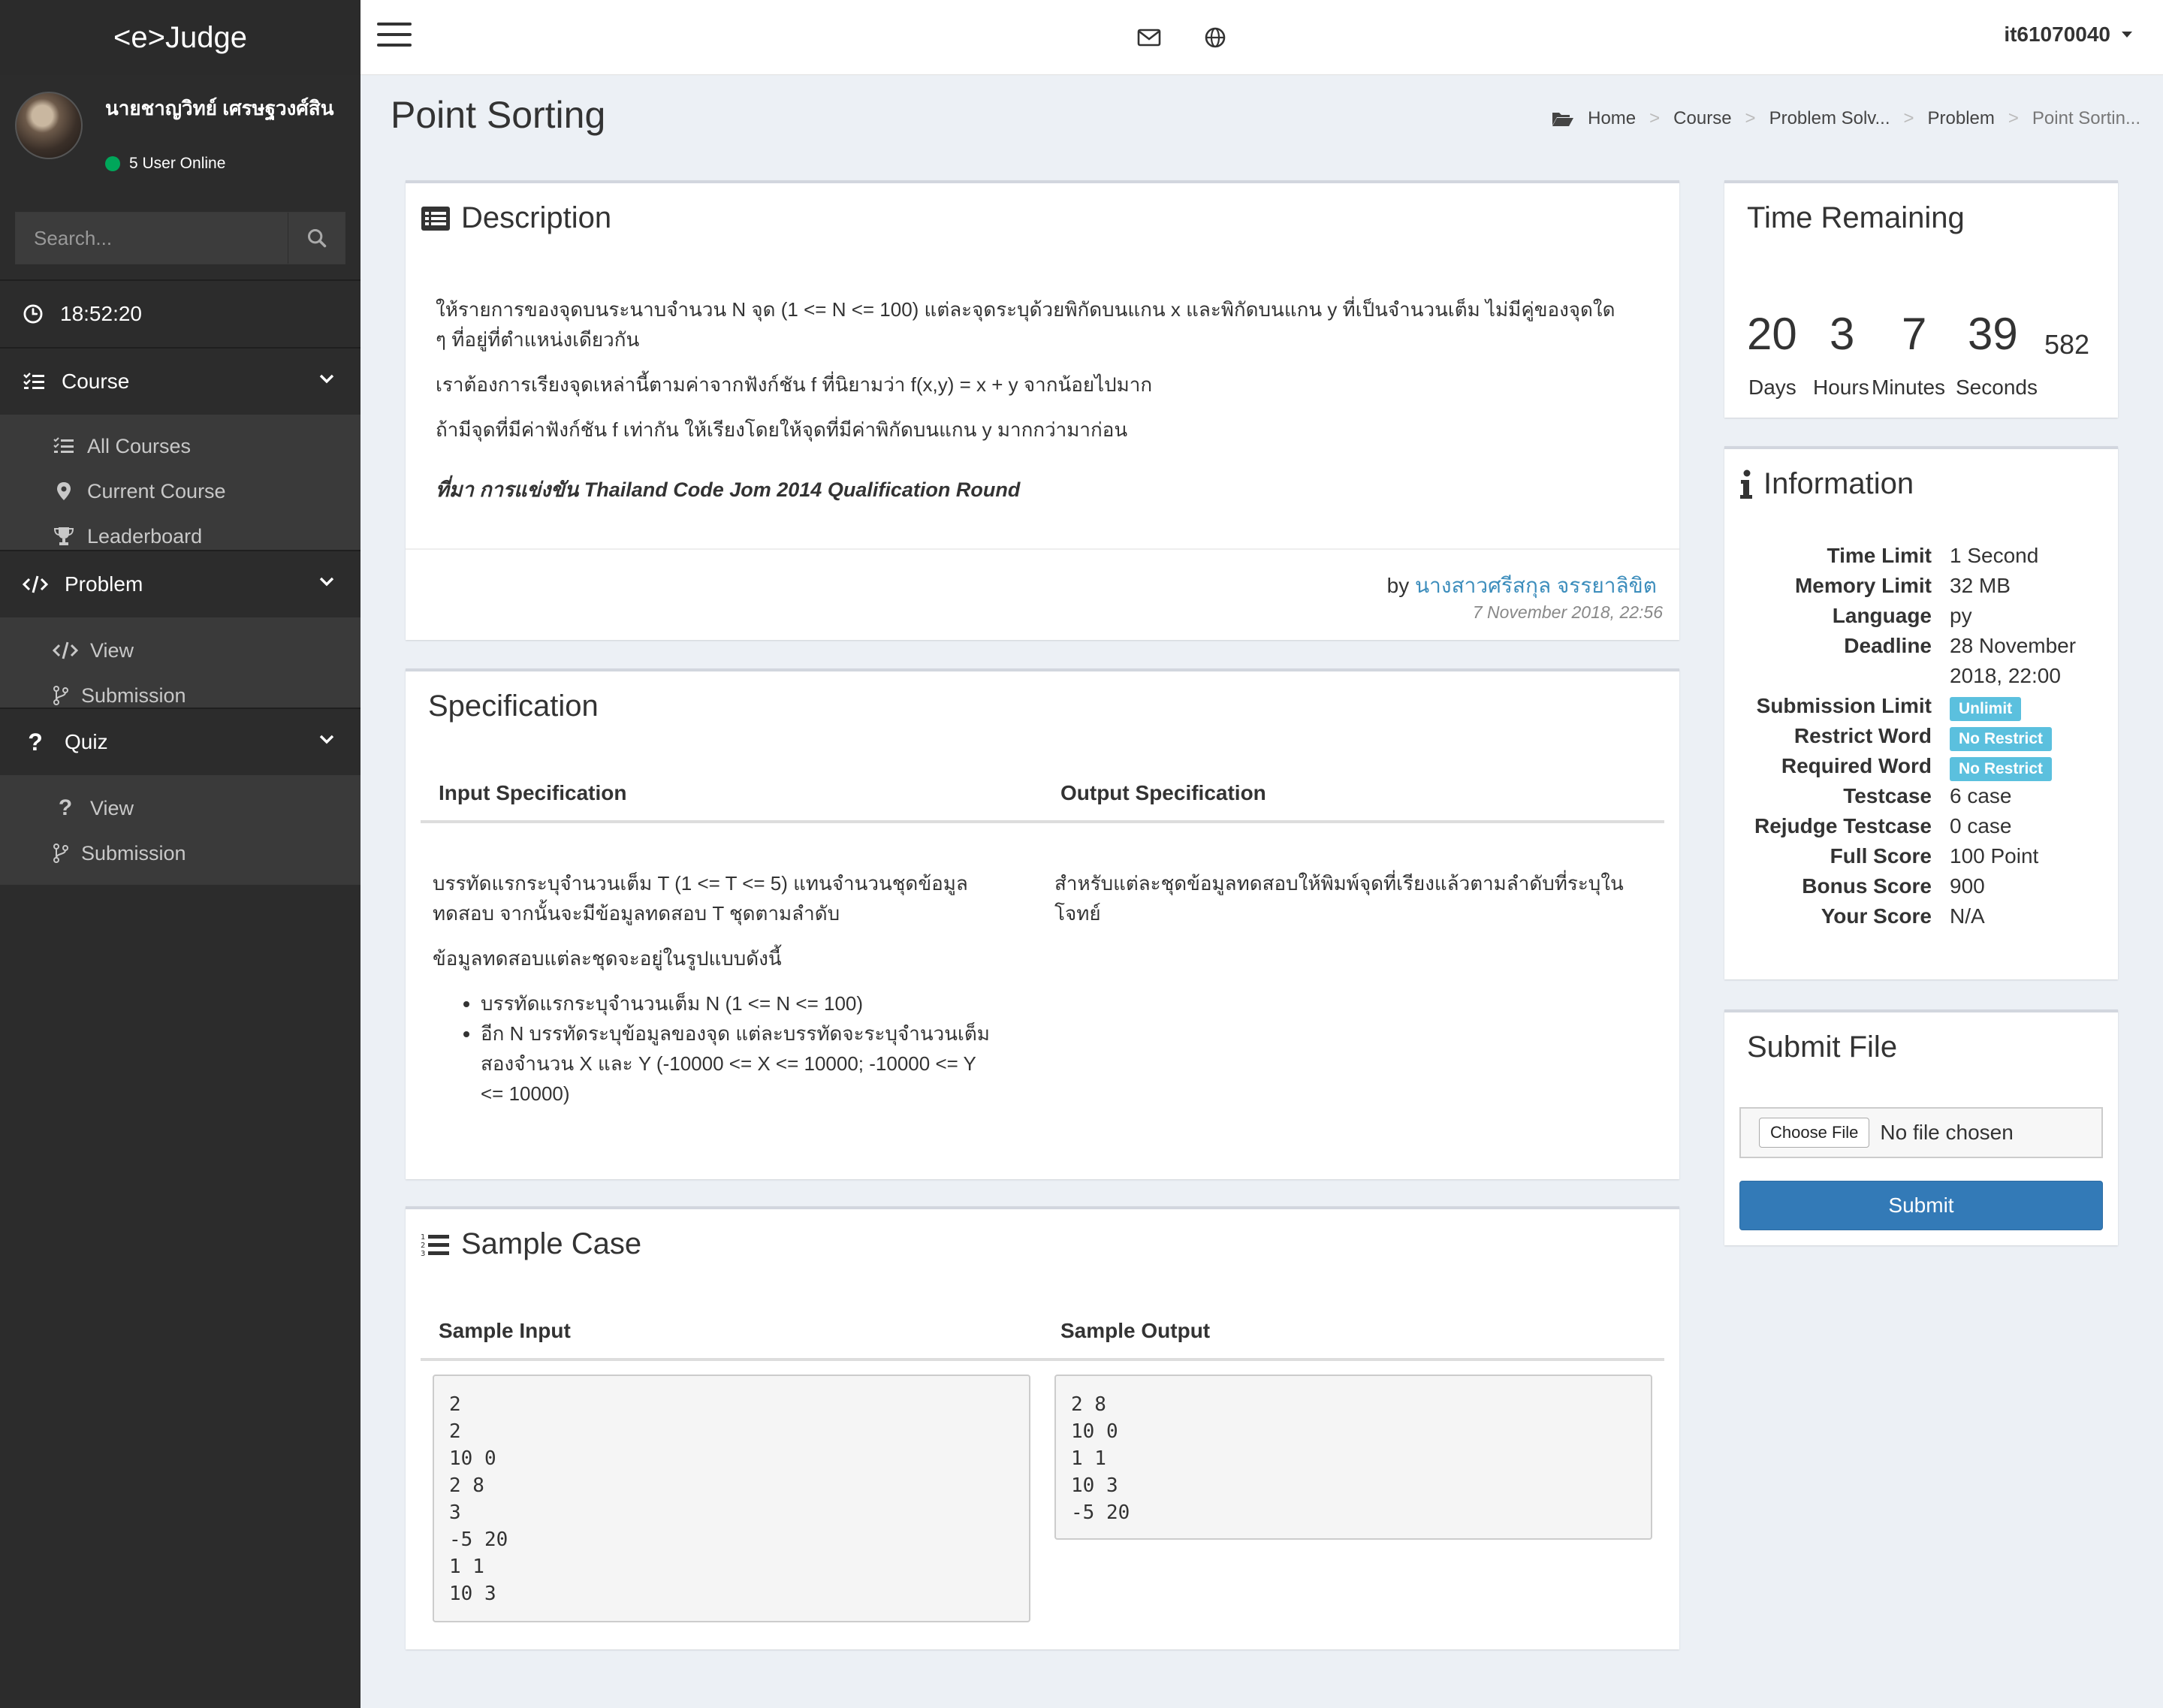 Image resolution: width=2163 pixels, height=1708 pixels. What do you see at coordinates (1968, 916) in the screenshot?
I see `info-value: N/A` at bounding box center [1968, 916].